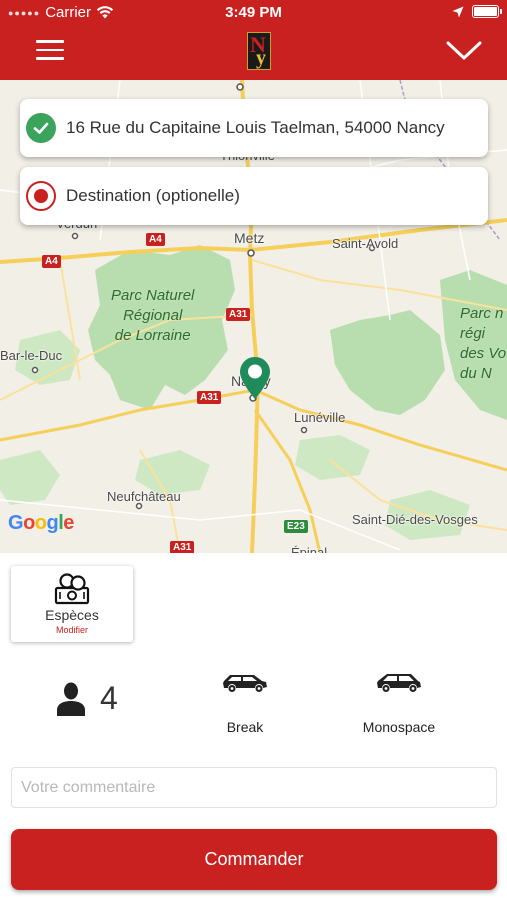 This screenshot has height=900, width=507. I want to click on map-place-luneville: Lunéville, so click(320, 417).